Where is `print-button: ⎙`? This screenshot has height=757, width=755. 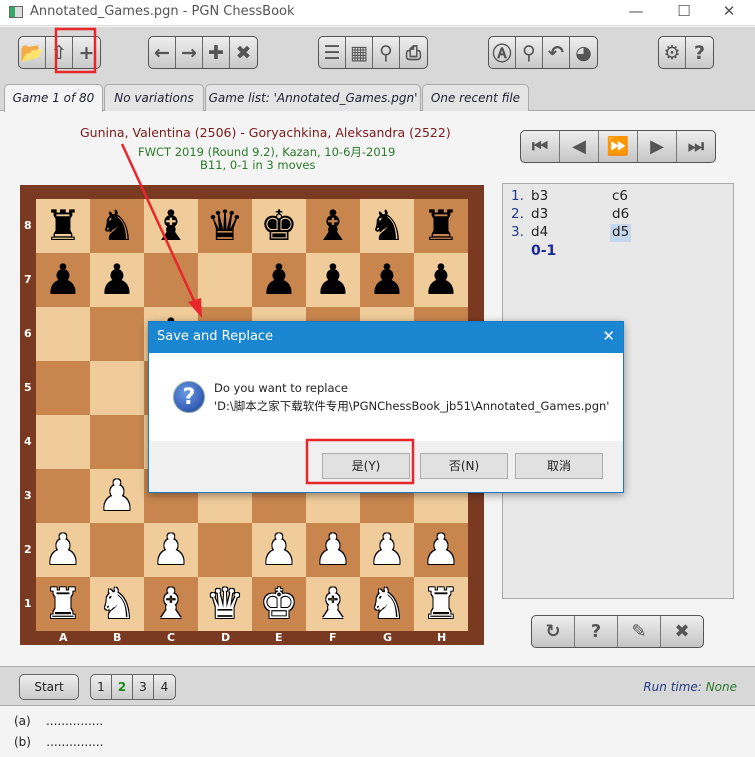 print-button: ⎙ is located at coordinates (413, 52).